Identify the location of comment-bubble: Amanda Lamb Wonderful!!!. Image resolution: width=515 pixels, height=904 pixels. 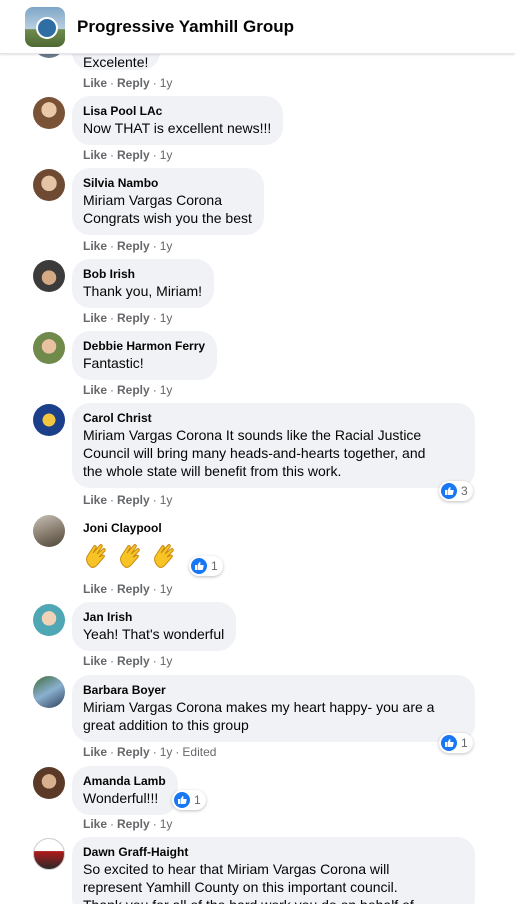
(125, 790).